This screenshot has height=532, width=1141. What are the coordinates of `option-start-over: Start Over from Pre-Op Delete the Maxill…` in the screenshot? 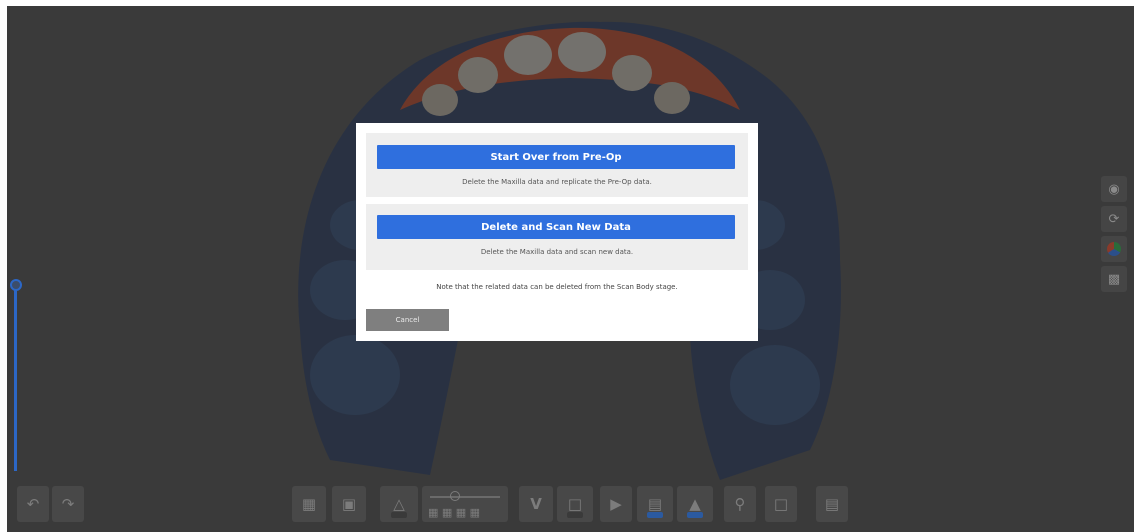 It's located at (557, 165).